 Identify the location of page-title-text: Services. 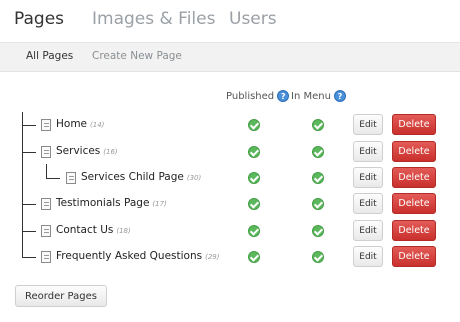
(78, 151).